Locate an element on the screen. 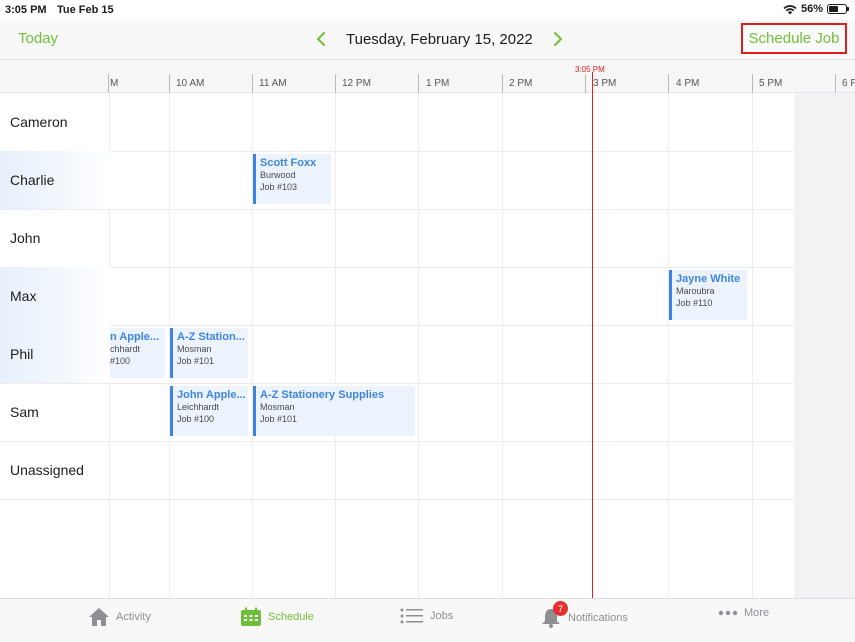 This screenshot has height=642, width=855. hour-label: 6 P is located at coordinates (848, 83).